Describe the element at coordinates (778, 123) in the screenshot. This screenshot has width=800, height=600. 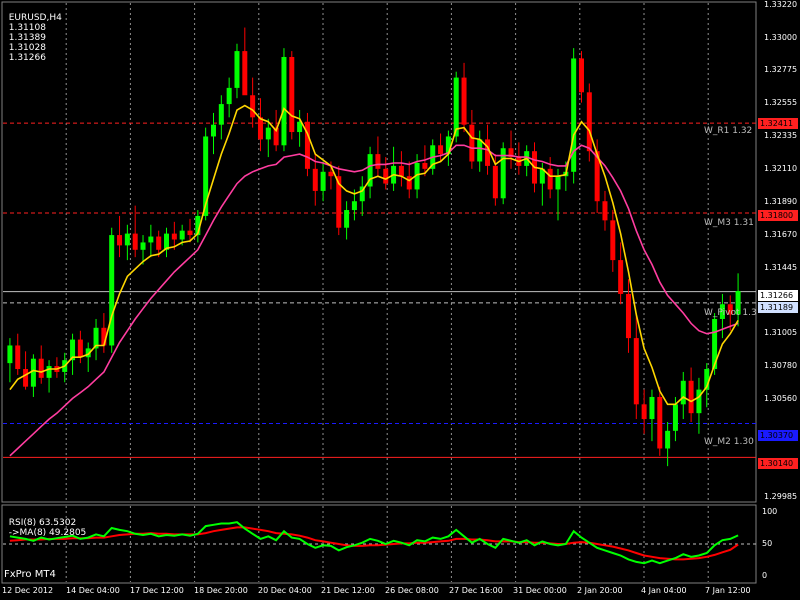
I see `r1-price-box: 1.32411` at that location.